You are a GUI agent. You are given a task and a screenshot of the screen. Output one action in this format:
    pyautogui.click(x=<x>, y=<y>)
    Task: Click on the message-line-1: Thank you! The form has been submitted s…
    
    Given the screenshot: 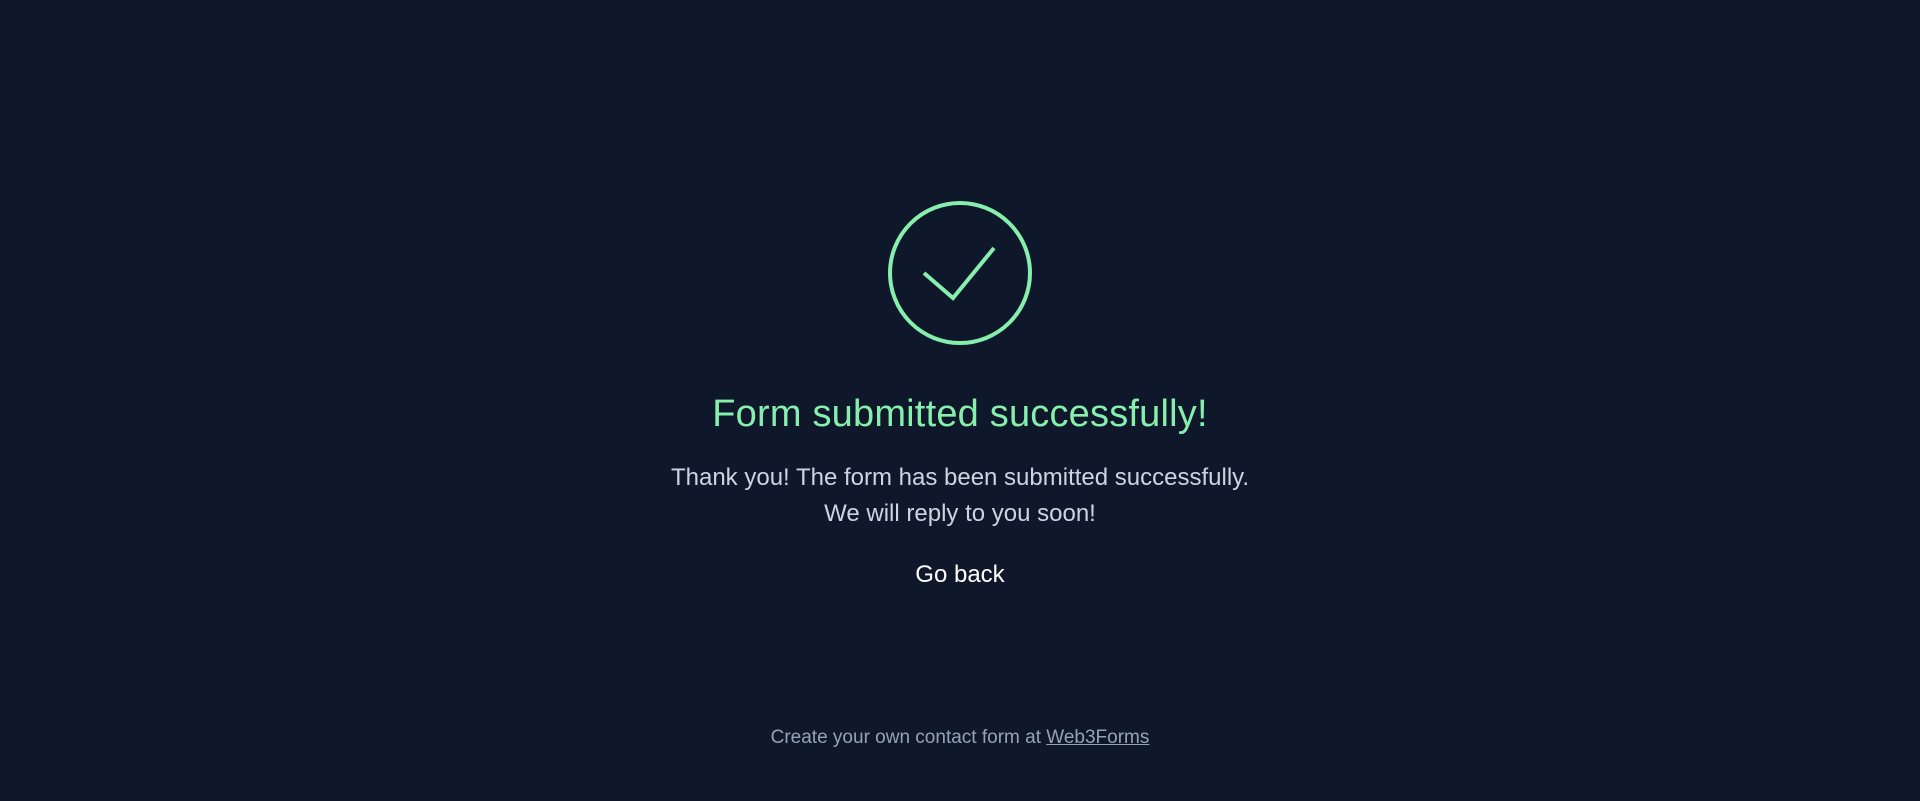 What is the action you would take?
    pyautogui.click(x=960, y=477)
    